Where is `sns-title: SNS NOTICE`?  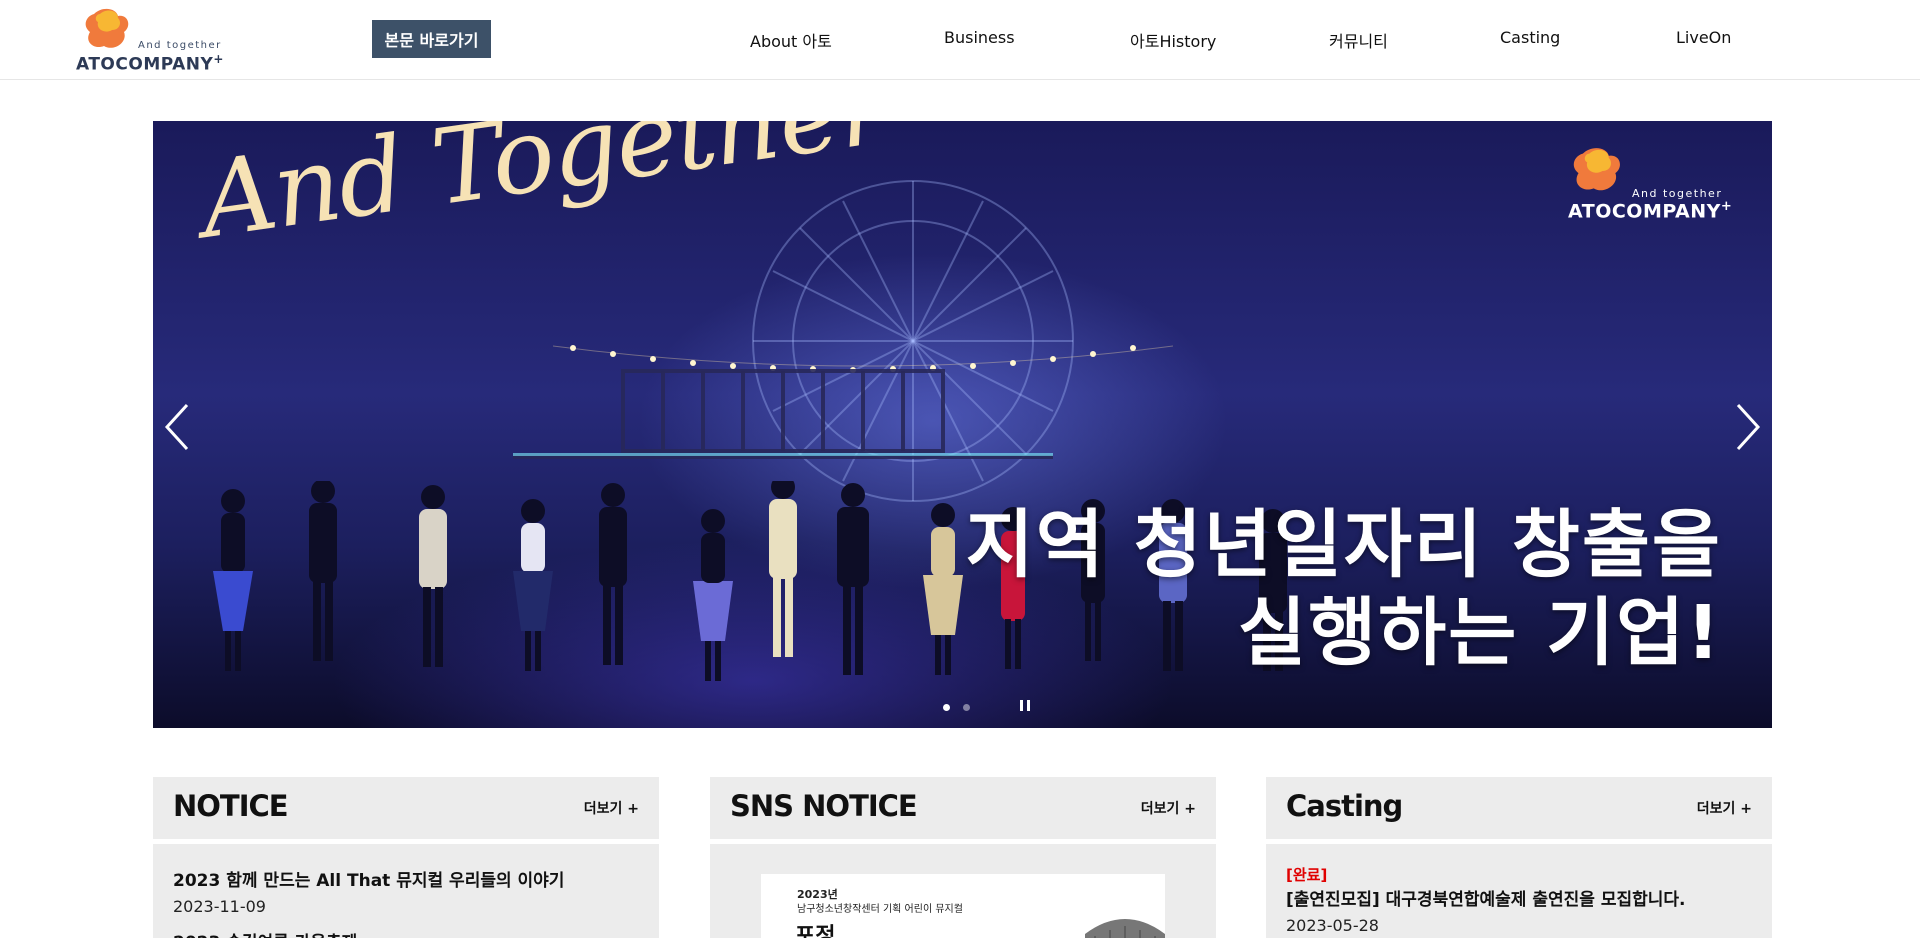
sns-title: SNS NOTICE is located at coordinates (824, 806).